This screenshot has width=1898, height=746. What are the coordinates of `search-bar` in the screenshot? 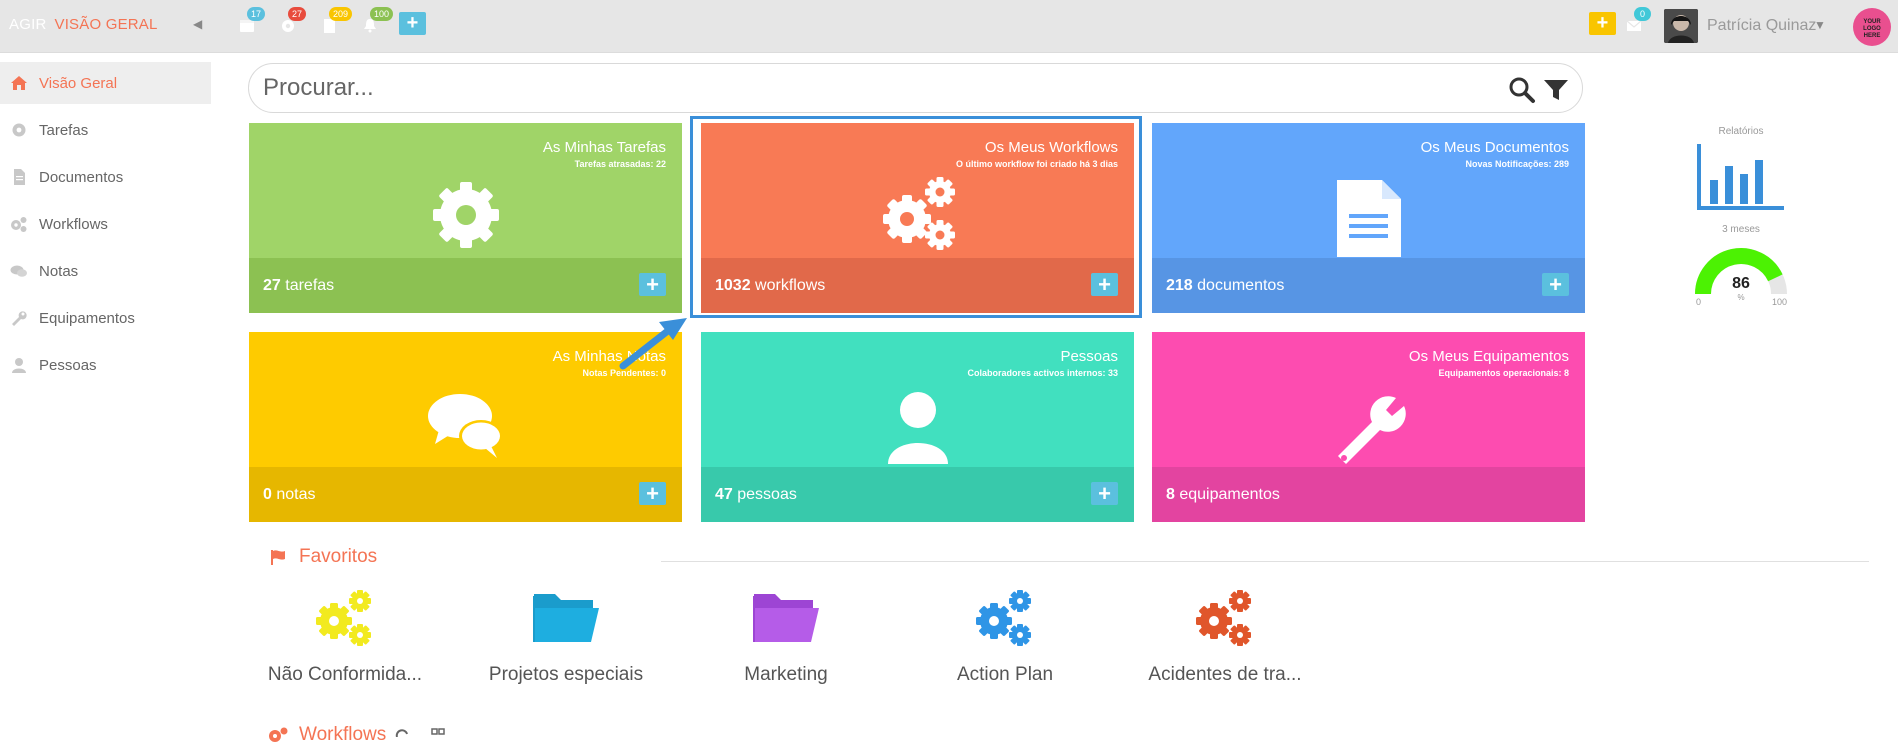 It's located at (915, 88).